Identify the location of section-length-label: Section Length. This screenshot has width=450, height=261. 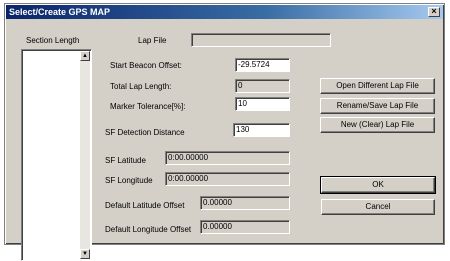
(53, 40).